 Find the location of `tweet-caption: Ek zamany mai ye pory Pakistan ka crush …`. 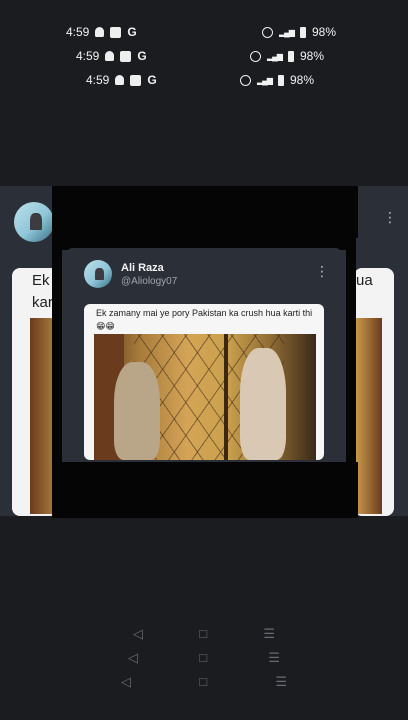

tweet-caption: Ek zamany mai ye pory Pakistan ka crush … is located at coordinates (204, 319).